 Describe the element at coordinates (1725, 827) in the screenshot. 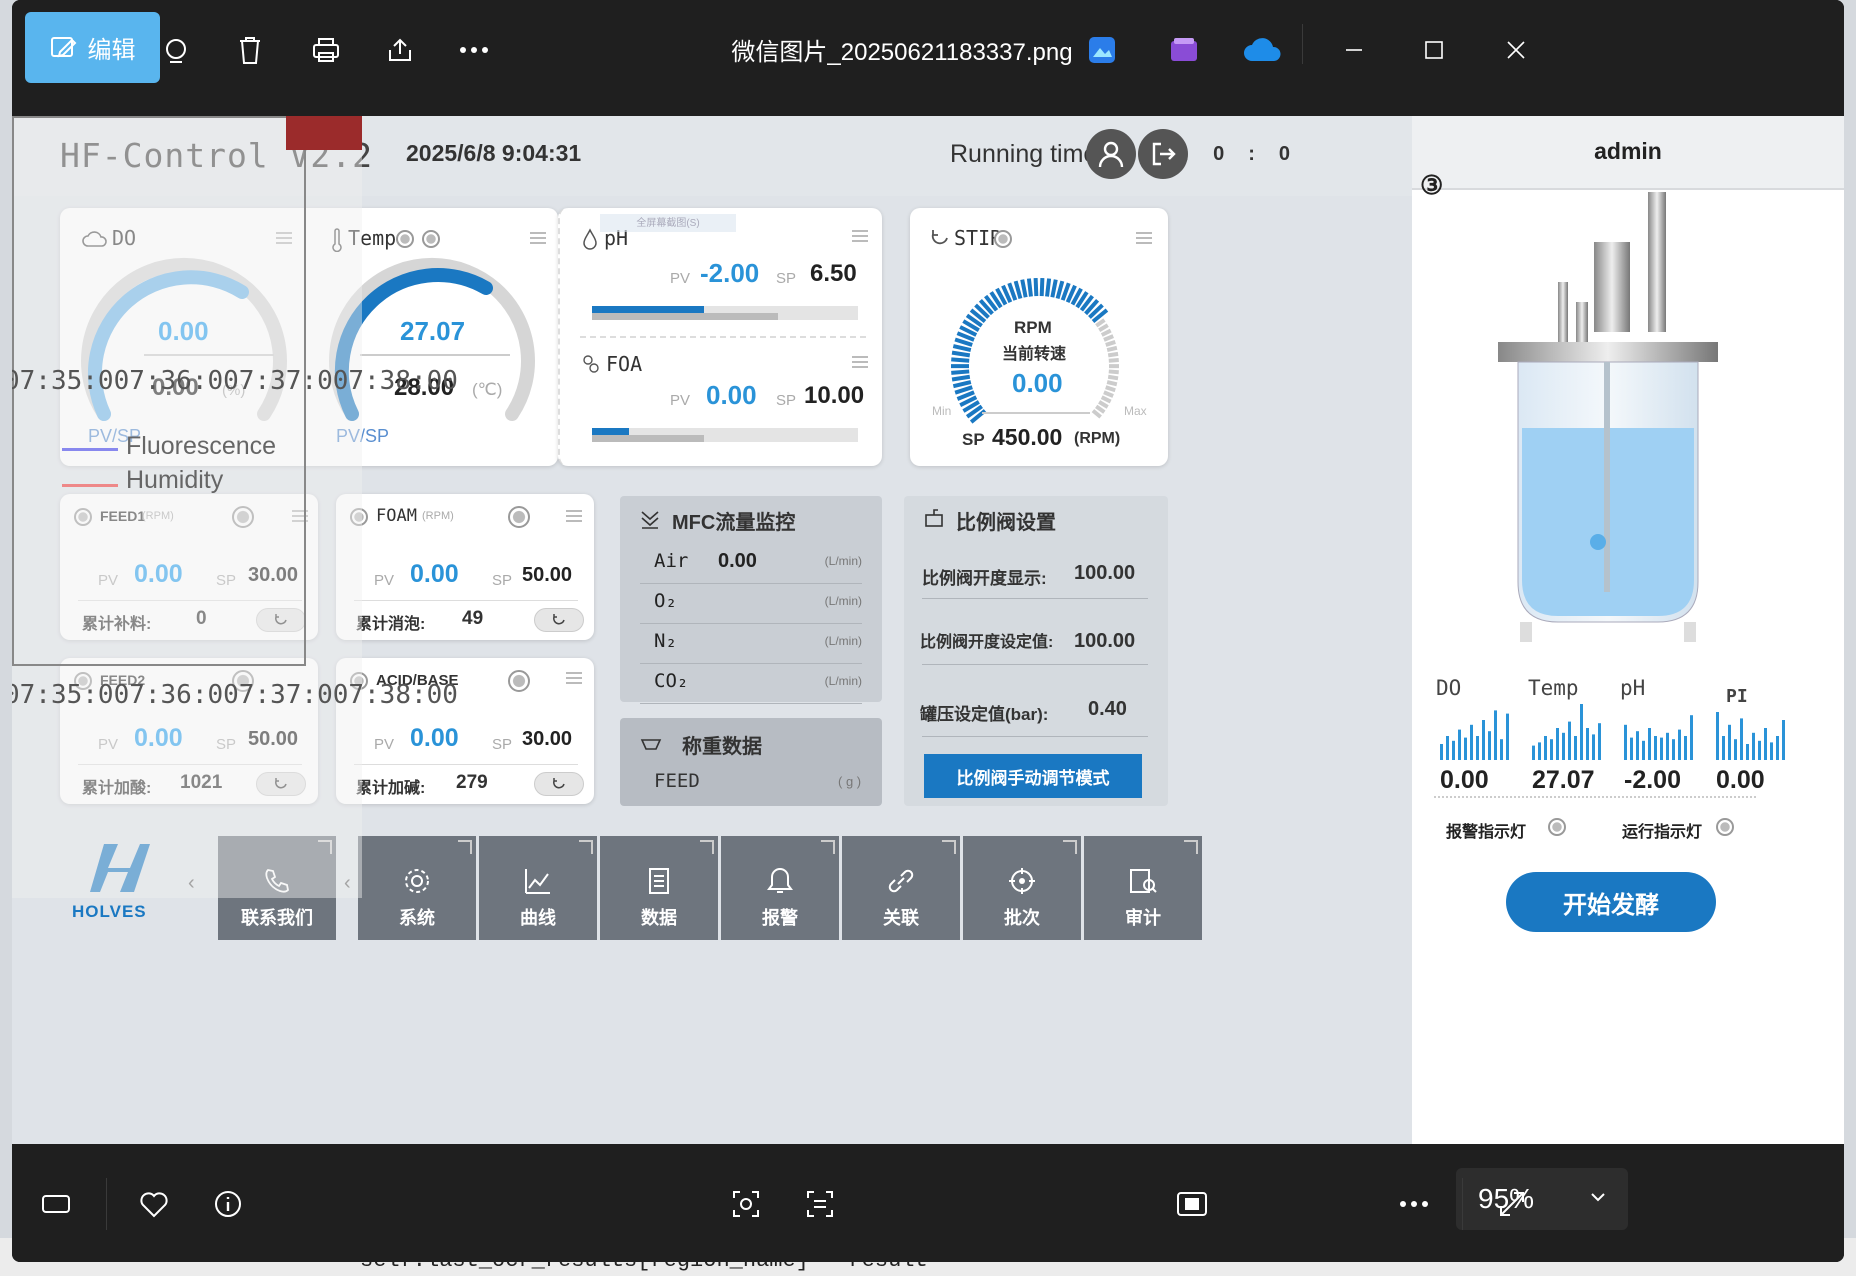

I see `run-indicator-light` at that location.